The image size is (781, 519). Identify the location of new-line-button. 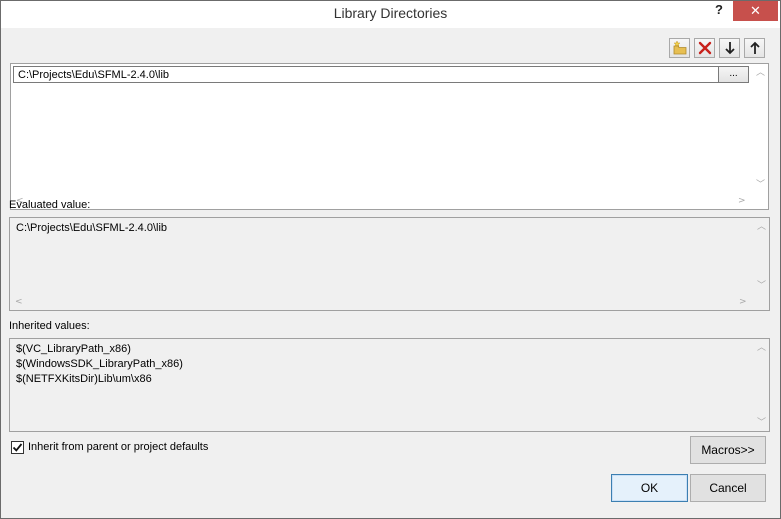
(679, 48).